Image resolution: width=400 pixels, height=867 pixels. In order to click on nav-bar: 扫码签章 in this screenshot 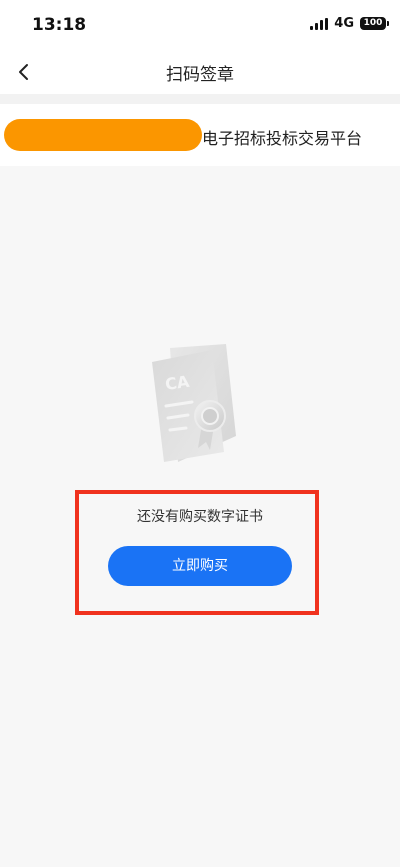, I will do `click(200, 72)`.